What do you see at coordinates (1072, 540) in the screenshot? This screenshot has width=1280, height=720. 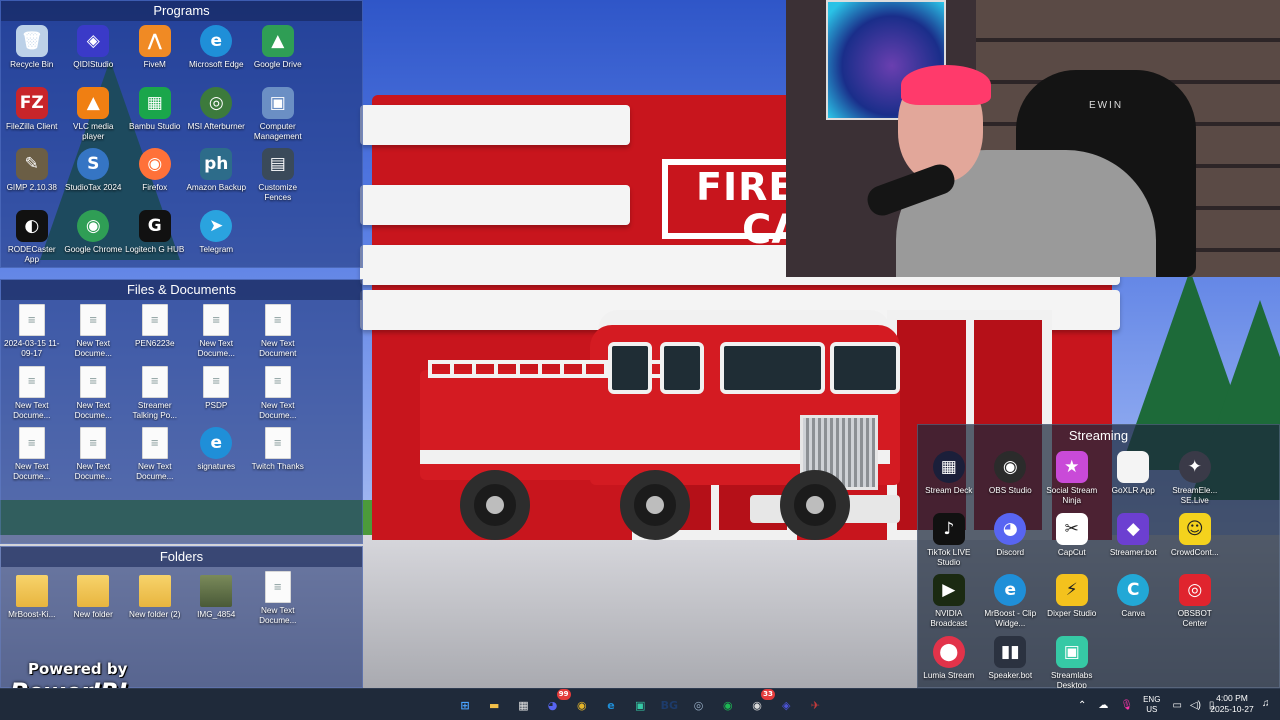 I see `desktop-icon: ✂ CapCut` at bounding box center [1072, 540].